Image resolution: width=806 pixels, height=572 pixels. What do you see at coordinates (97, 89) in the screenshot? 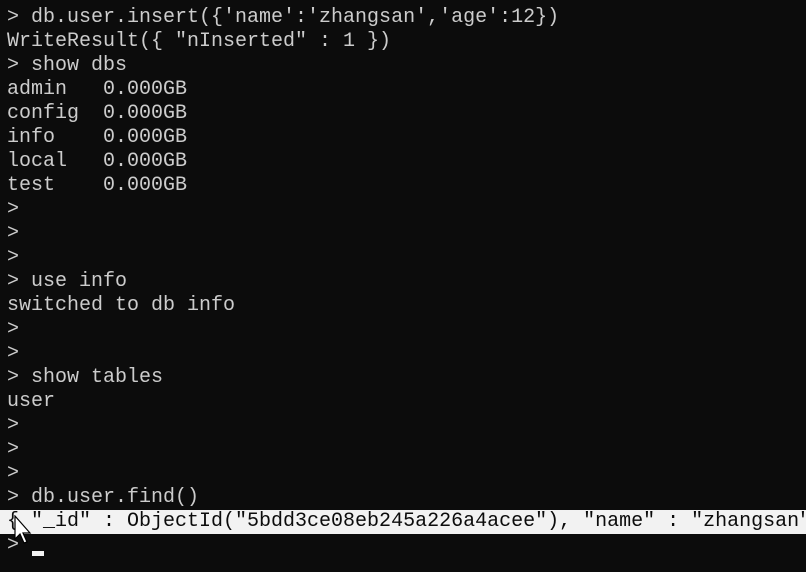
I see `terminal-line: admin 0.000GB` at bounding box center [97, 89].